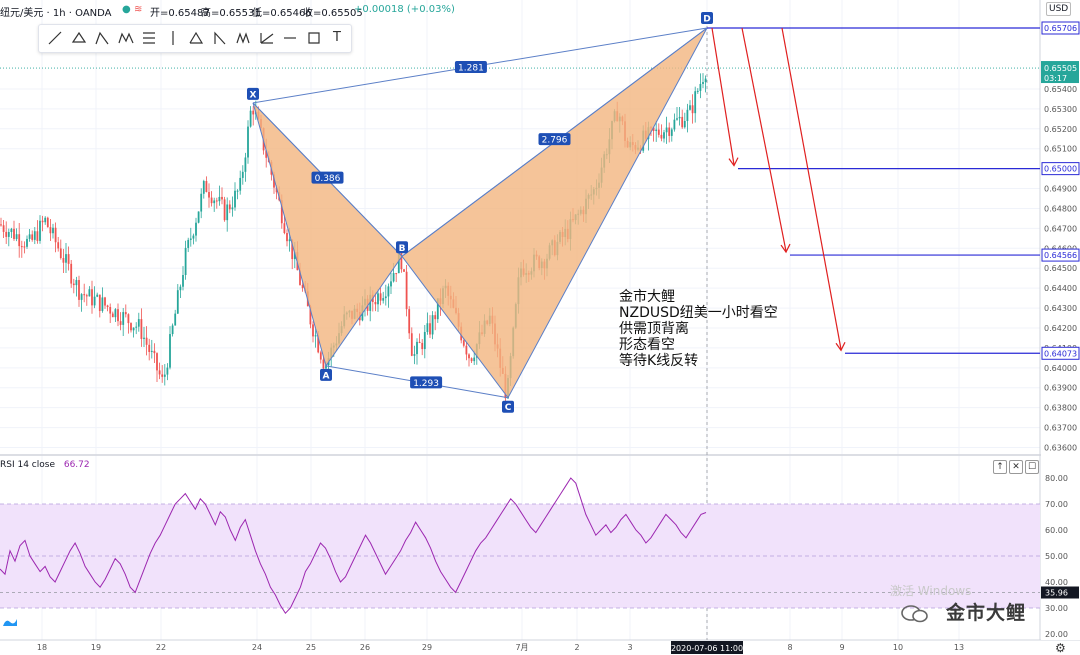  Describe the element at coordinates (328, 179) in the screenshot. I see `ratio-label: 0.386` at that location.